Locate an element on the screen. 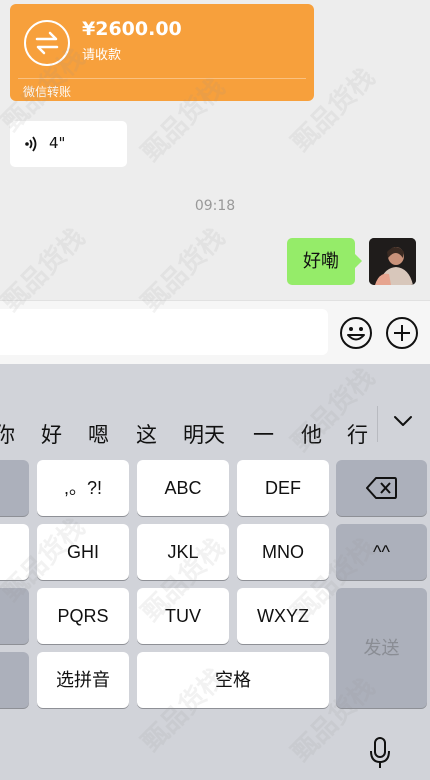  transfer-footer: 微信转账 is located at coordinates (47, 92).